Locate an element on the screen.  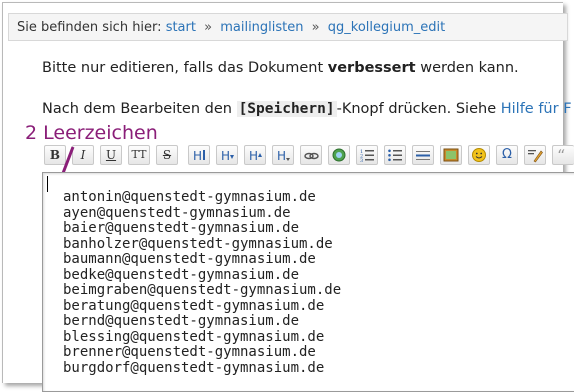
editor-line: banholzer@quenstedt-gymnasium.de is located at coordinates (198, 243).